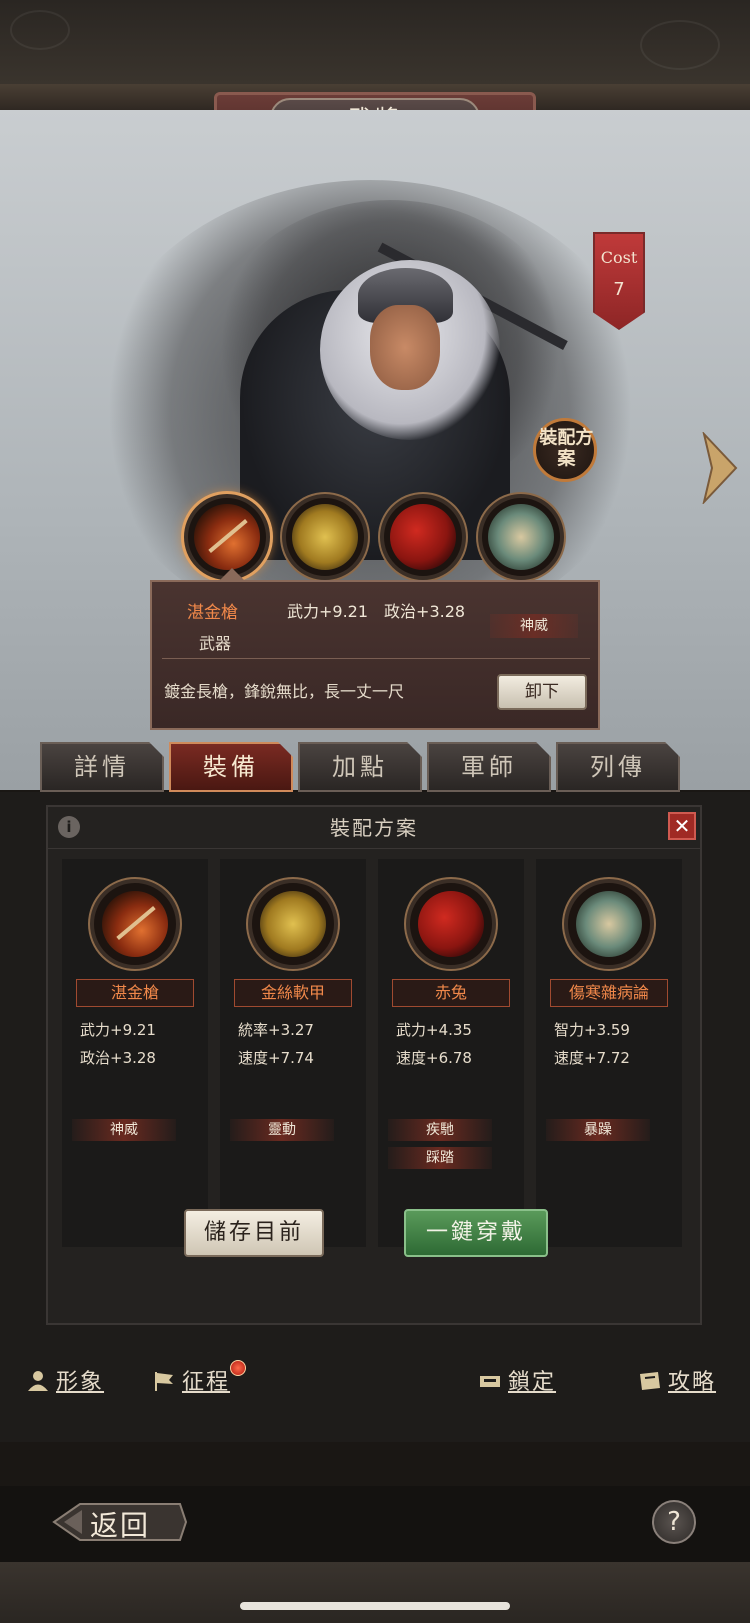 The image size is (750, 1623). I want to click on horse-art, so click(451, 924).